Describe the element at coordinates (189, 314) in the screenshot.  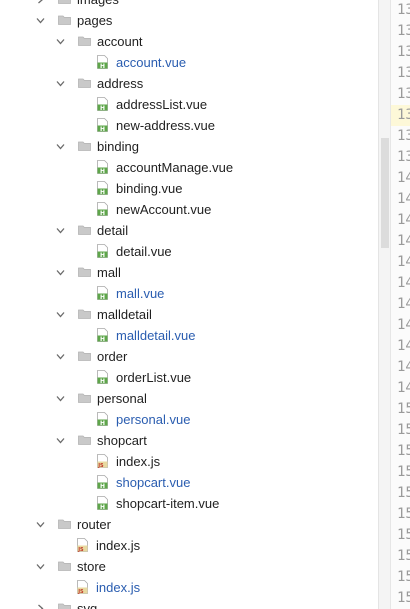
I see `tree-folder-row: malldetail` at that location.